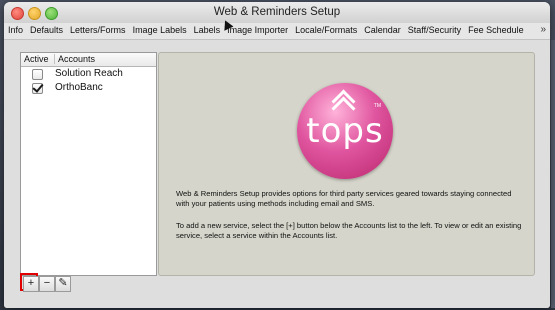 This screenshot has width=555, height=310. I want to click on background-window-edge, so click(553, 174).